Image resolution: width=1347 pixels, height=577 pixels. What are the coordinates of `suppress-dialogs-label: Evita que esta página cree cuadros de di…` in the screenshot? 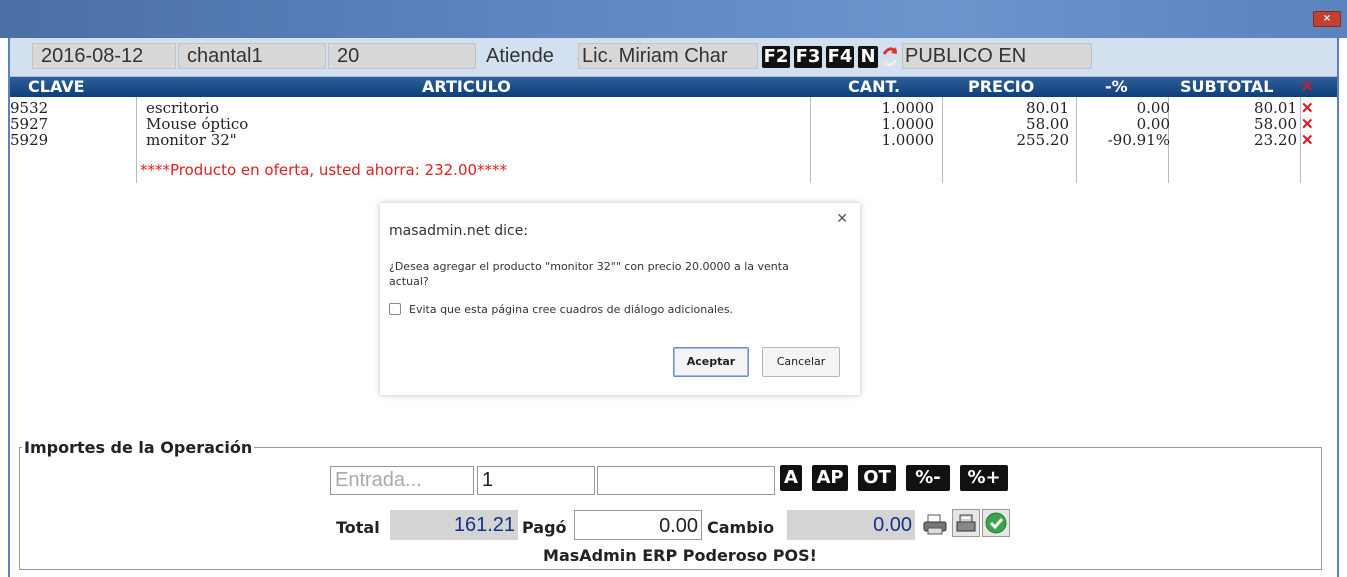 It's located at (571, 309).